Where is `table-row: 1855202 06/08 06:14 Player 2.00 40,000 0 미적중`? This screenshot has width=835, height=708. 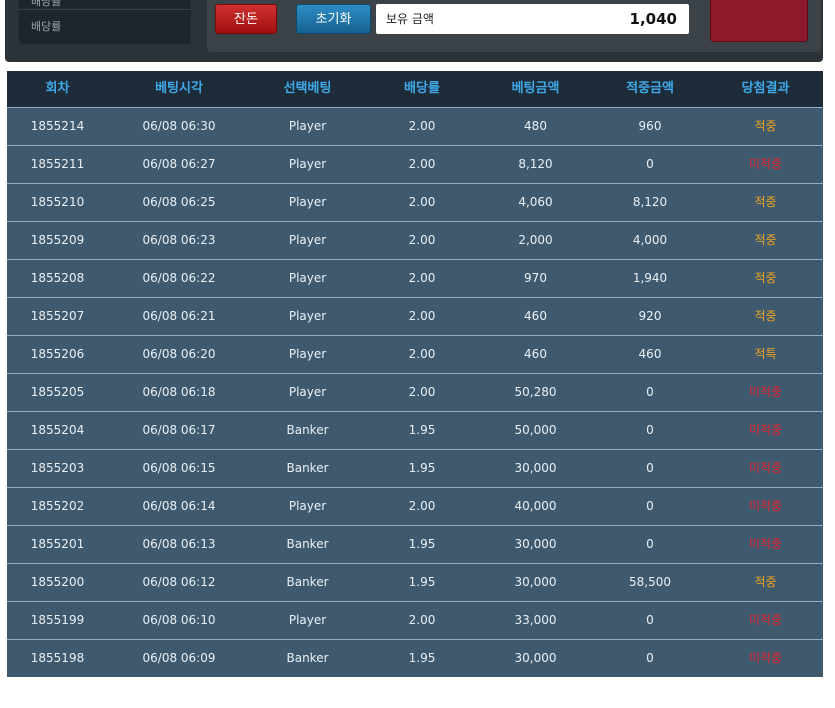
table-row: 1855202 06/08 06:14 Player 2.00 40,000 0 미적중 is located at coordinates (415, 506).